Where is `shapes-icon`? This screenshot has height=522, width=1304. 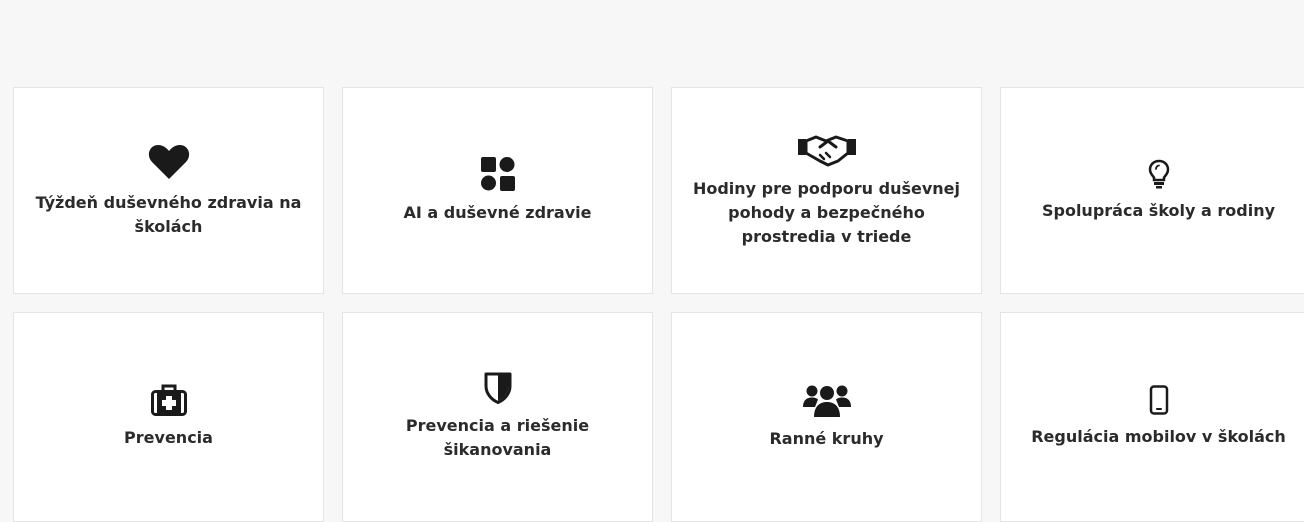 shapes-icon is located at coordinates (497, 173).